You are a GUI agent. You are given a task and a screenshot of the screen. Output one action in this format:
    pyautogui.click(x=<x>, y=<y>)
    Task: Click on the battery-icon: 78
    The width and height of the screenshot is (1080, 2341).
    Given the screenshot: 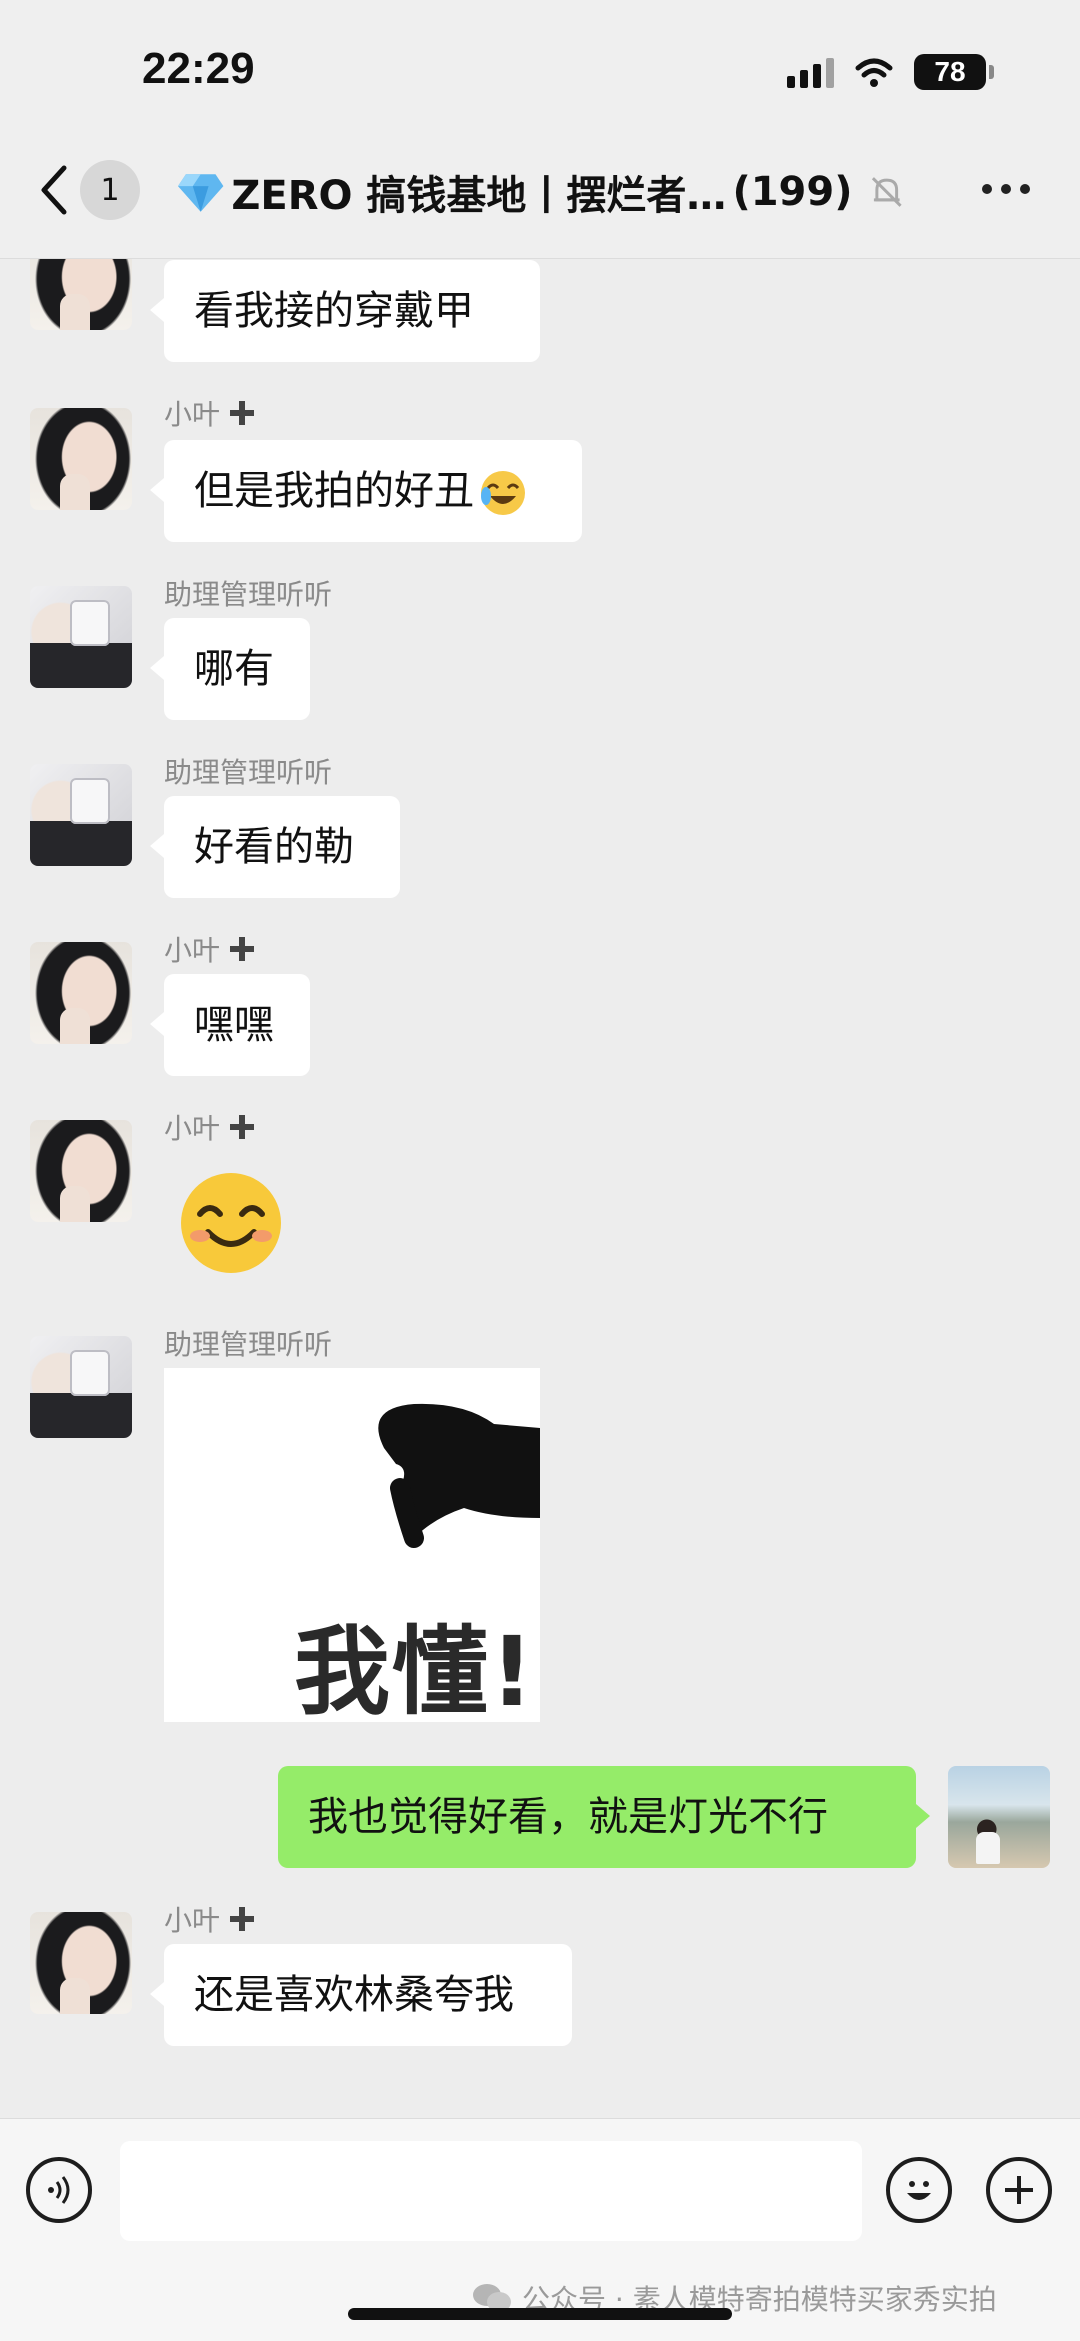 What is the action you would take?
    pyautogui.click(x=954, y=72)
    